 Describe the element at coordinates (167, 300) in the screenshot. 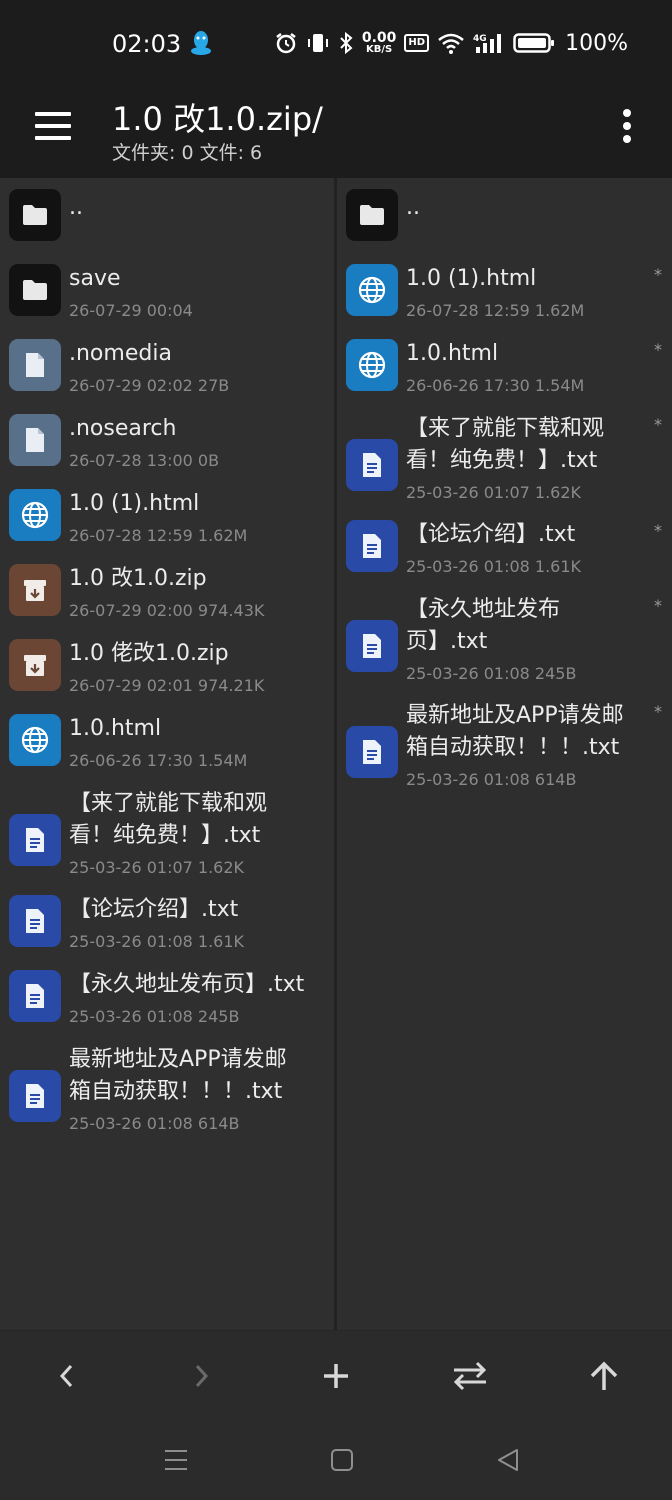

I see `file-row: save 26-07-29 00:04` at that location.